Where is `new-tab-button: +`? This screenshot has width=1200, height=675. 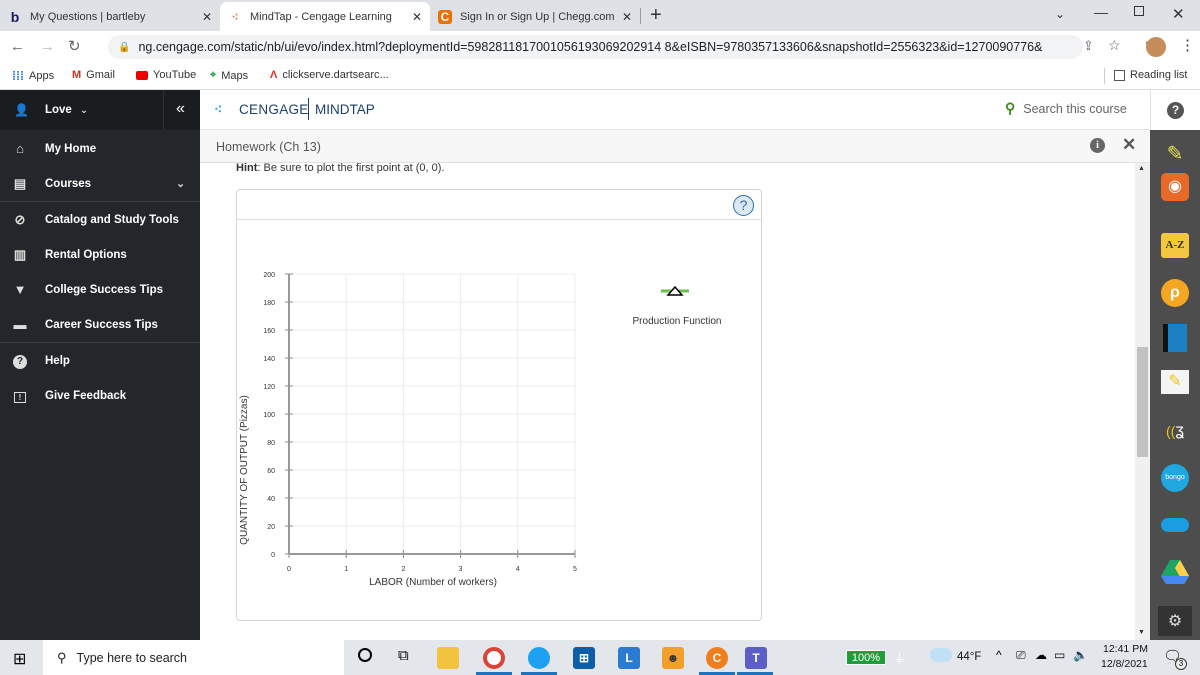 new-tab-button: + is located at coordinates (656, 15).